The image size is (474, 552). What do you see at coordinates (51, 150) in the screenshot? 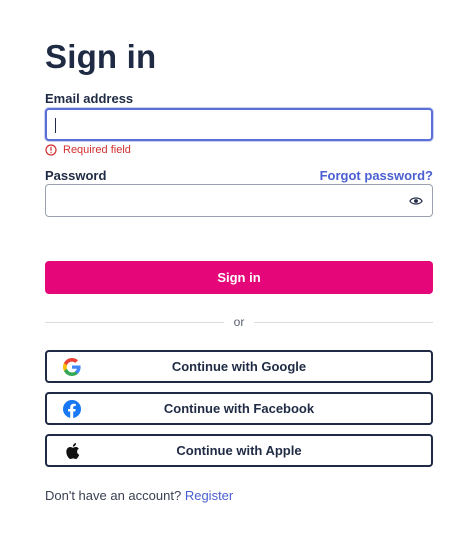
I see `error-circle-icon` at bounding box center [51, 150].